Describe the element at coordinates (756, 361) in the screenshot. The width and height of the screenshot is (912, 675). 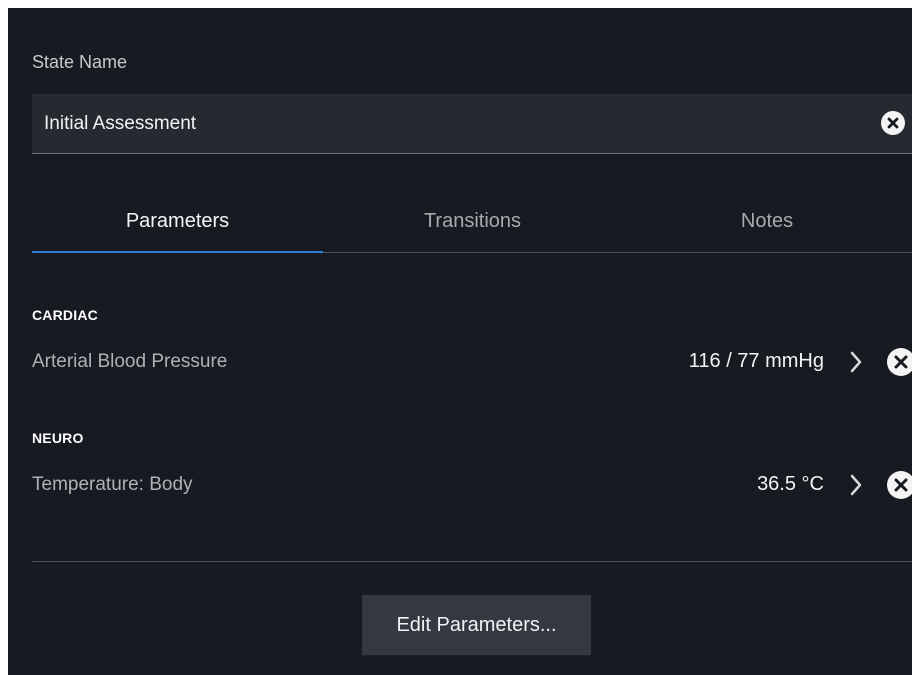
I see `arterial-blood-pressure-value: 116 / 77 mmHg` at that location.